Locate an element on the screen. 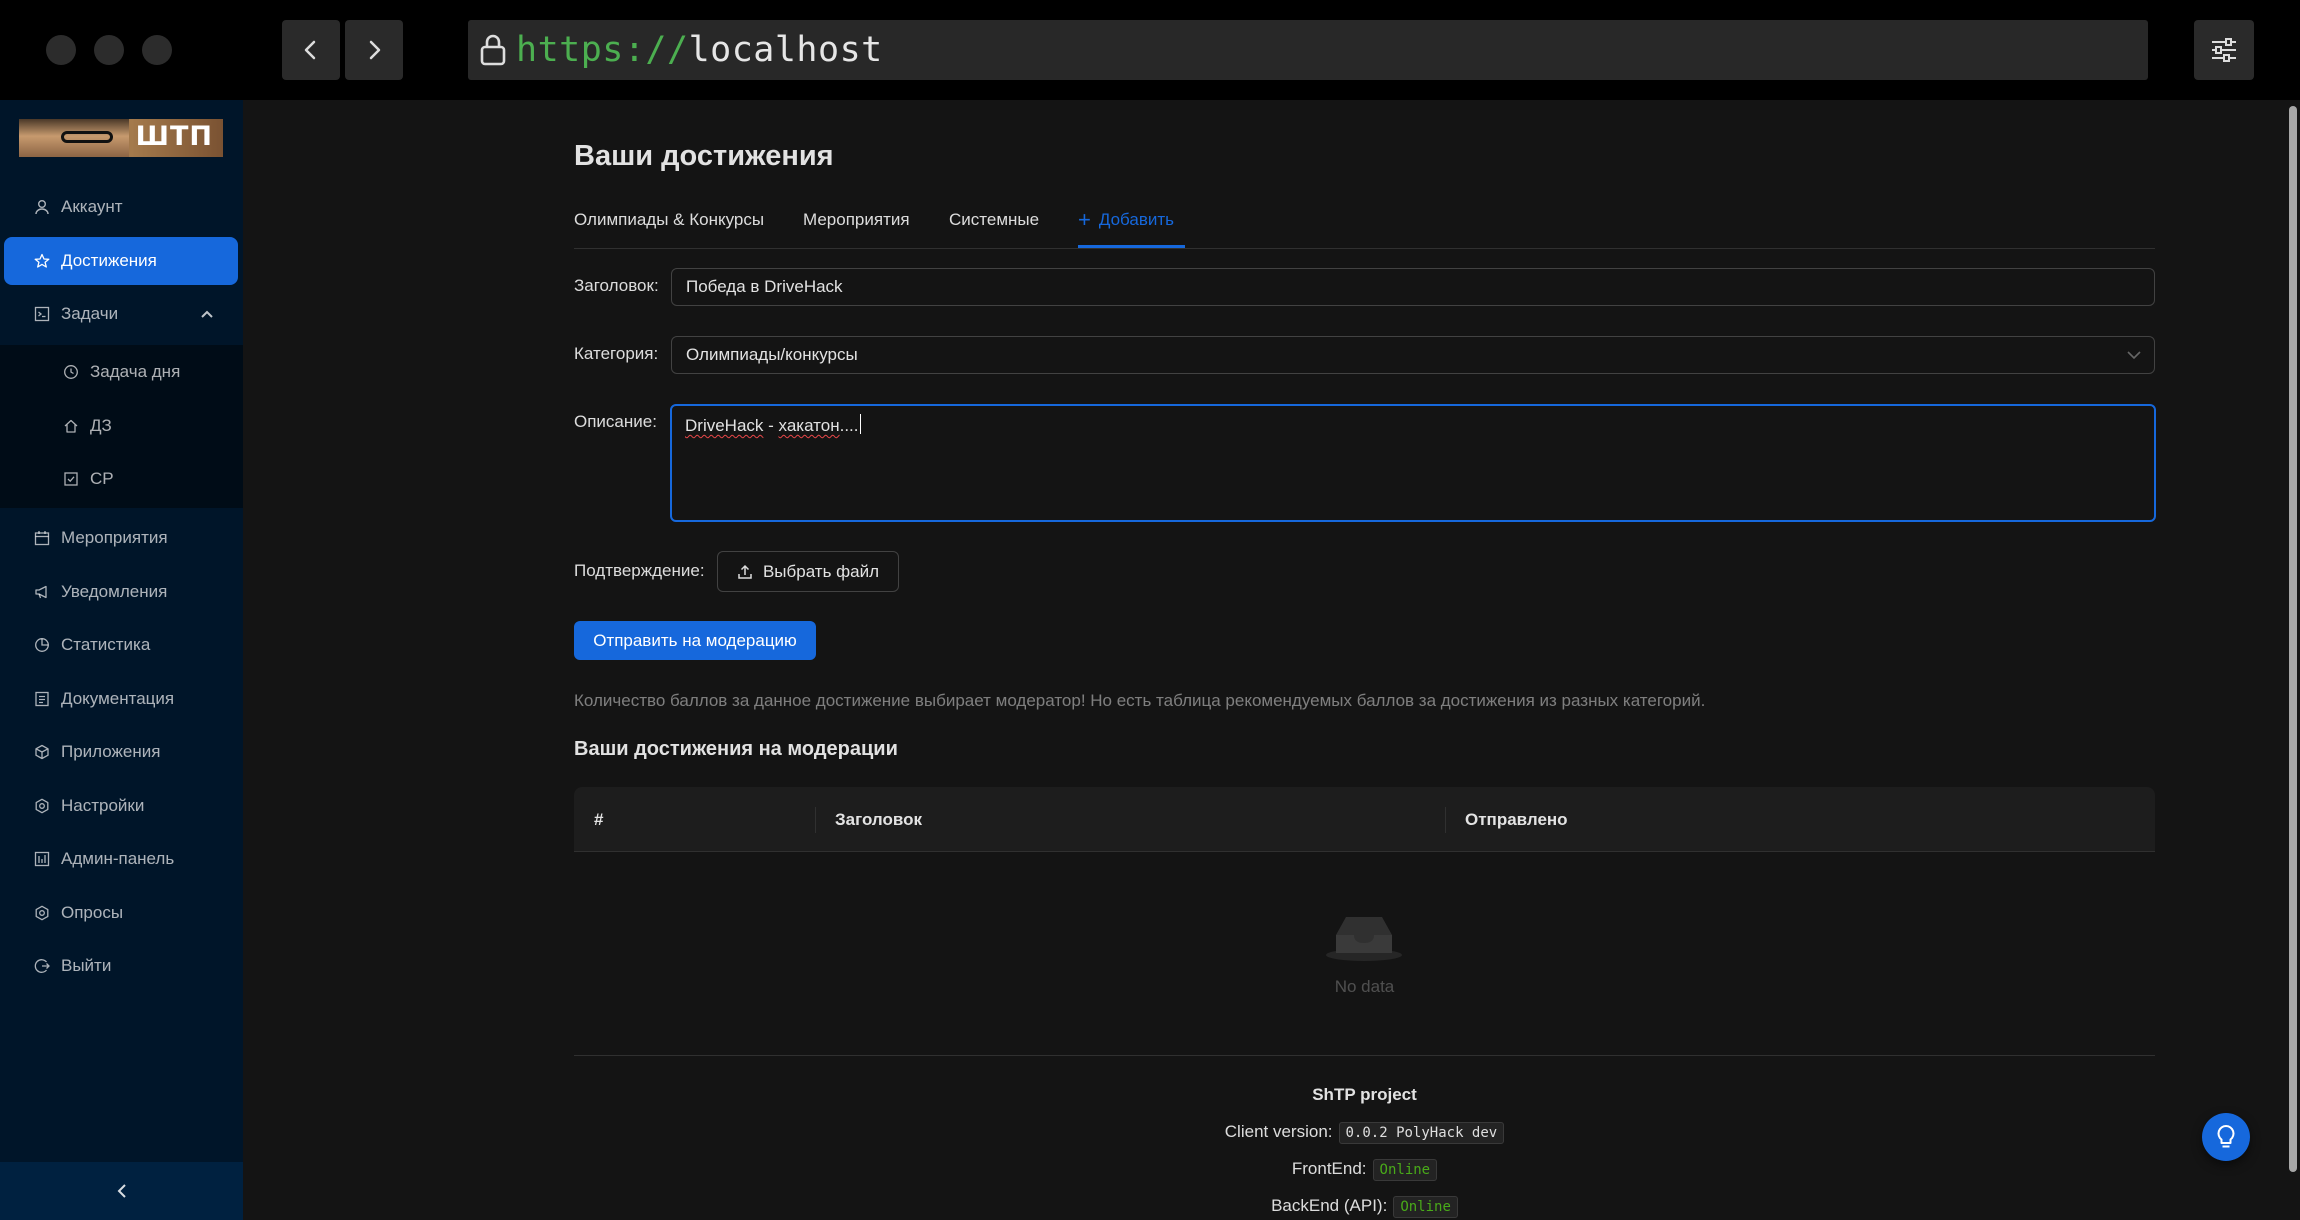 Image resolution: width=2300 pixels, height=1220 pixels. lightbulb-icon is located at coordinates (2226, 1137).